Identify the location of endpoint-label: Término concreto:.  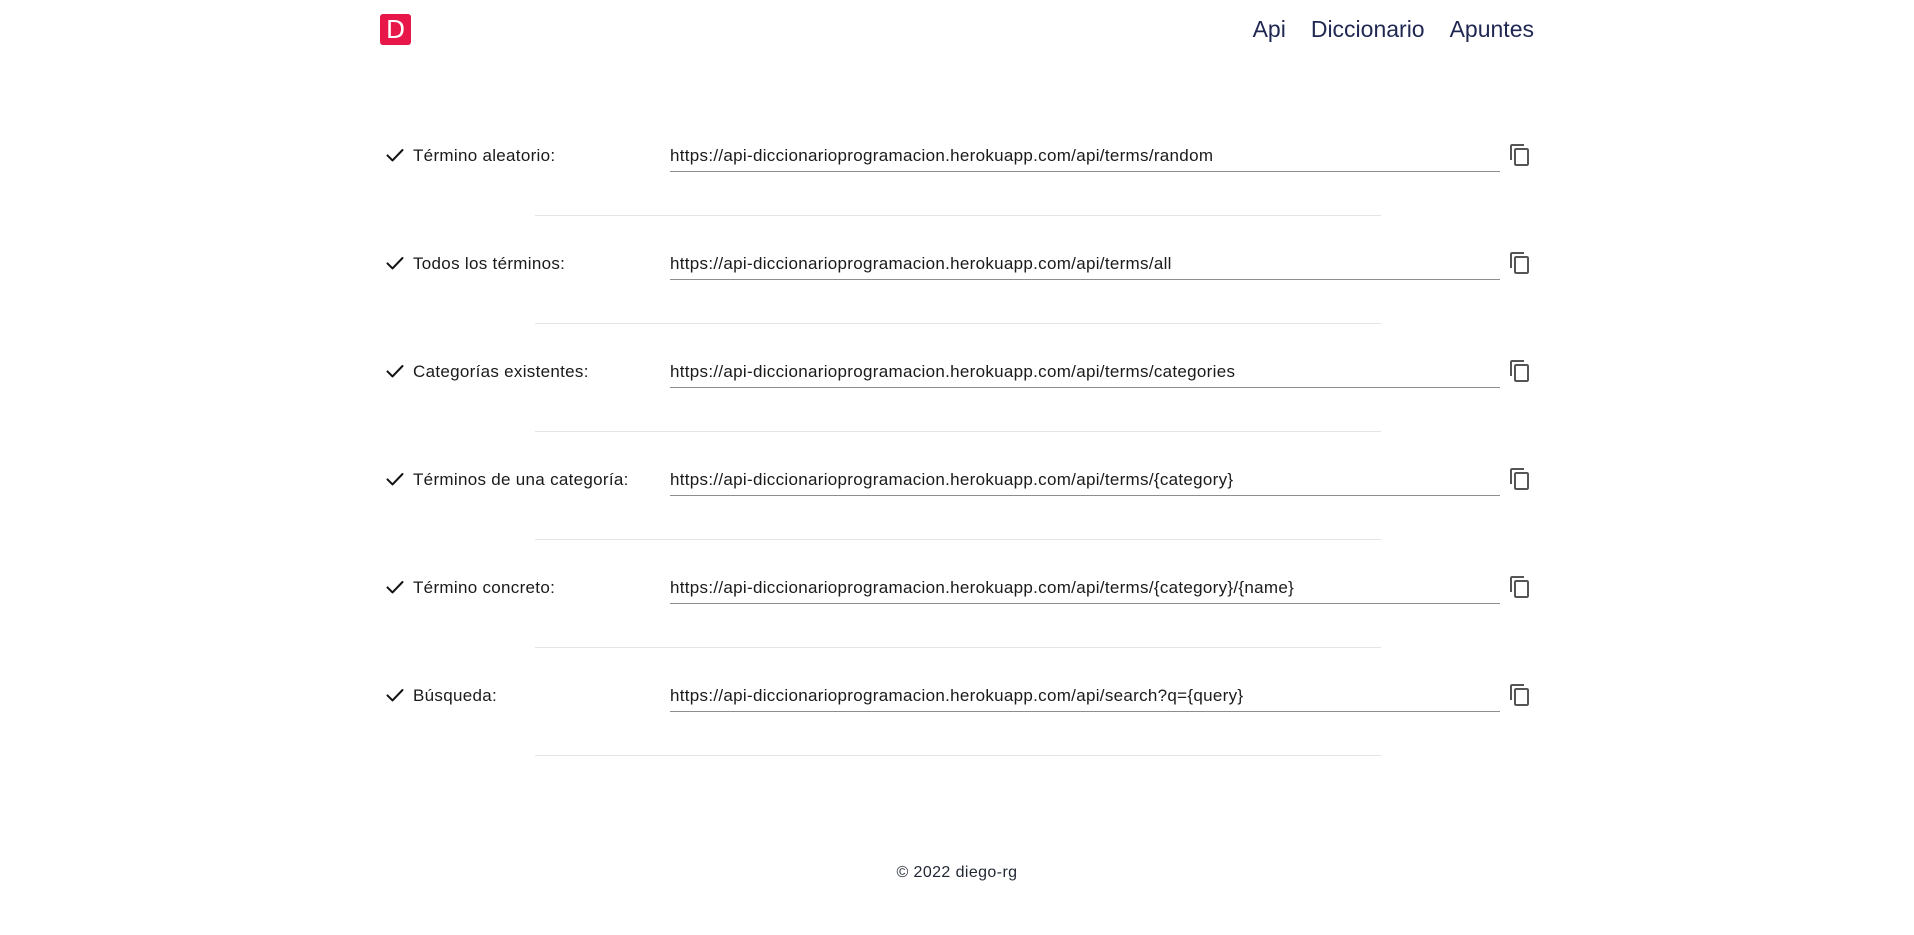
(484, 587).